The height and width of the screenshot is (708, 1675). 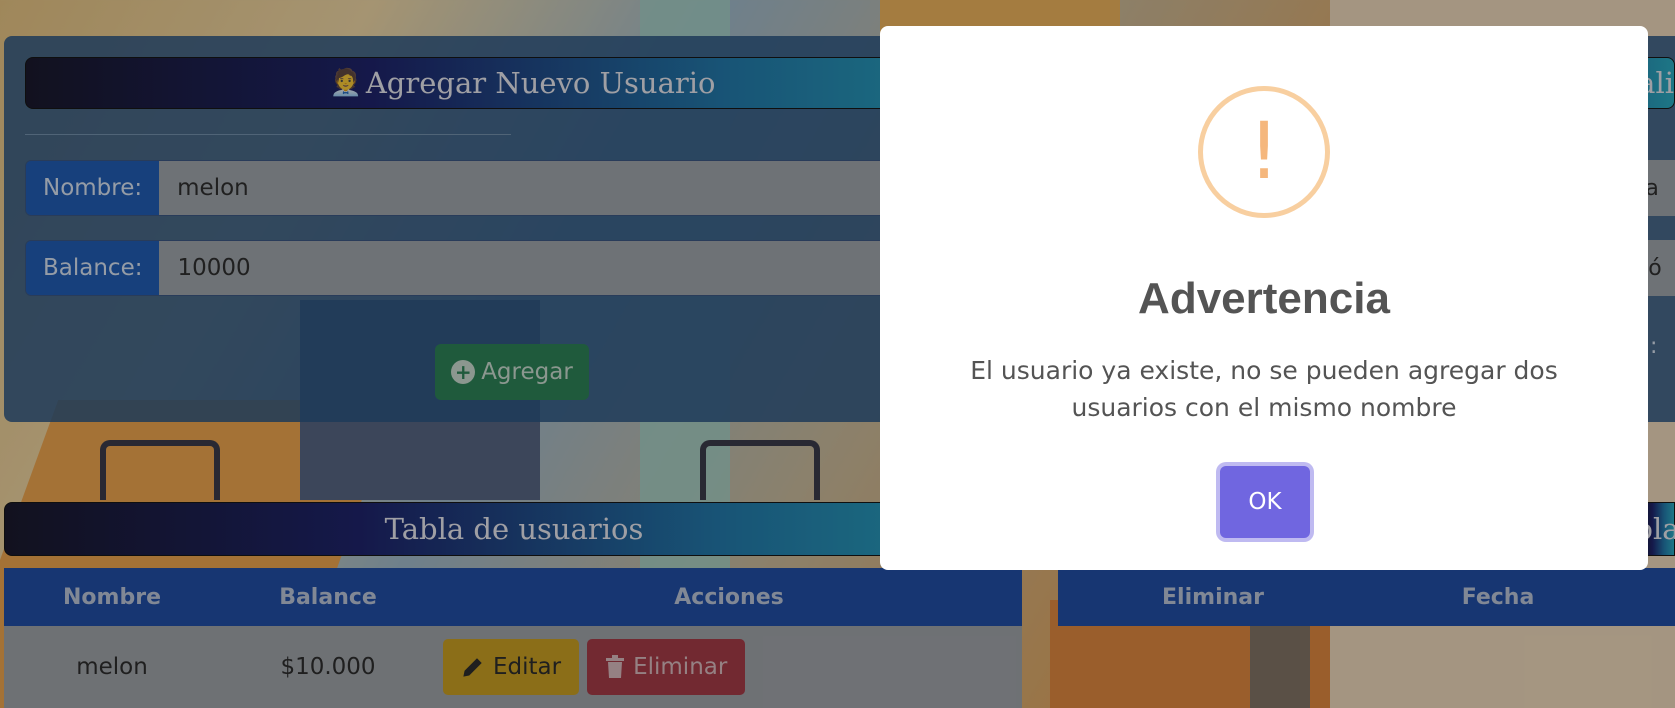 I want to click on exclamation-glyph: !, so click(x=1264, y=152).